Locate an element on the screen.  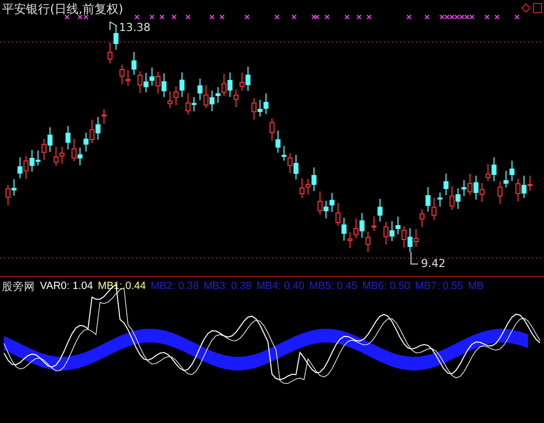
high-price-label: 13.38 is located at coordinates (134, 27).